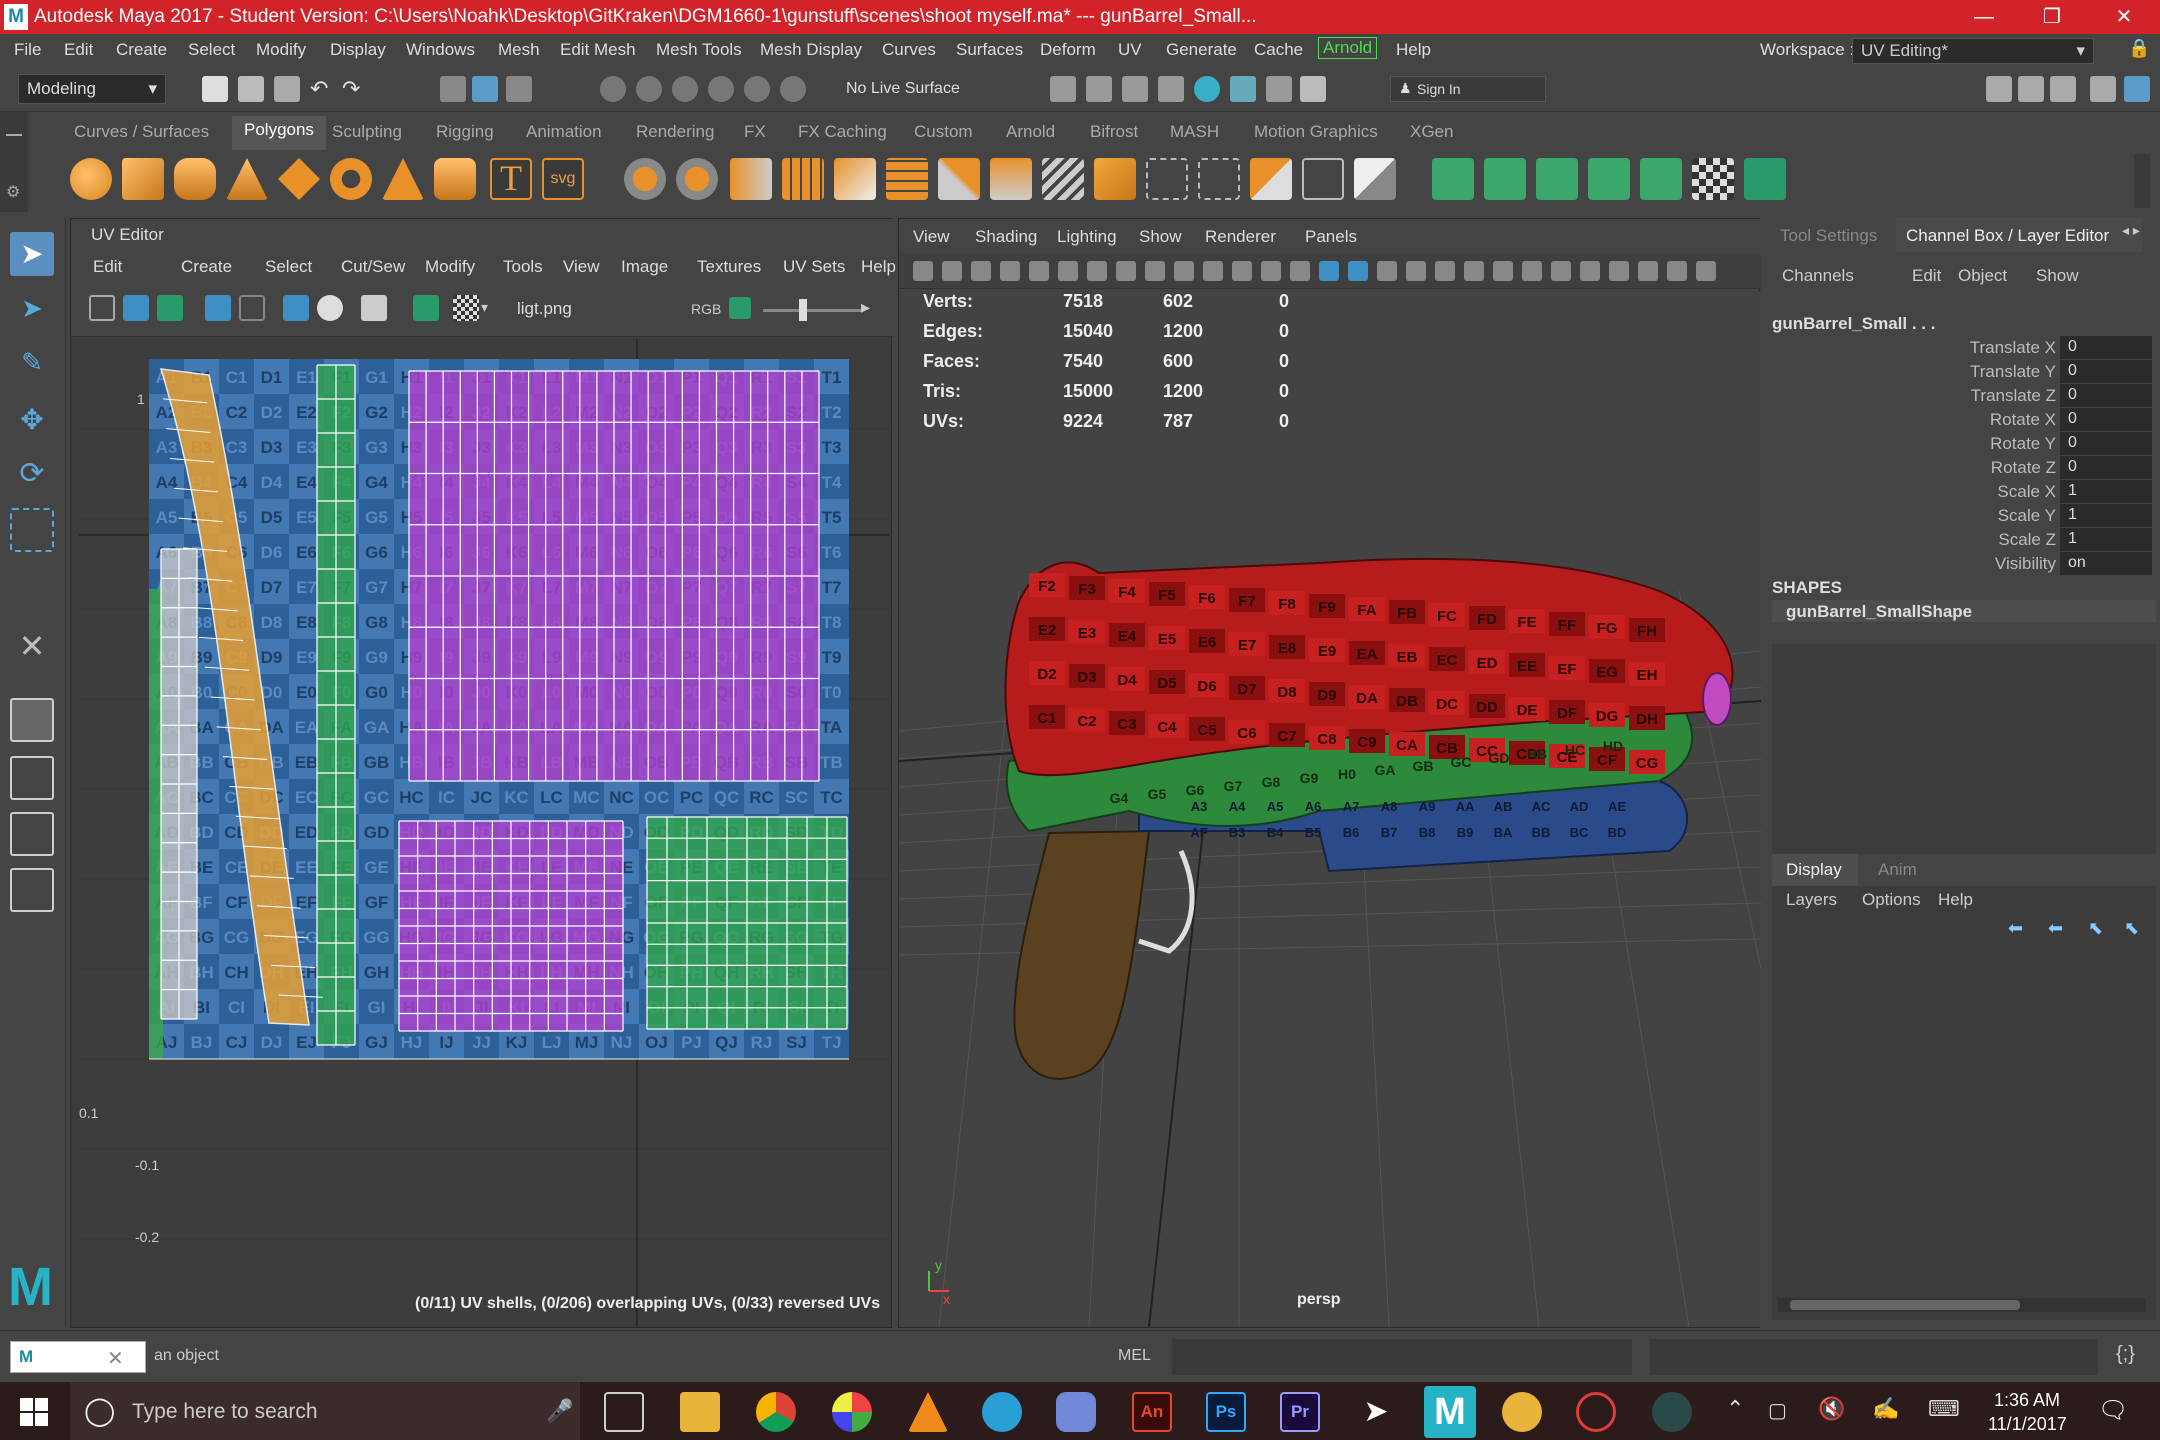 This screenshot has height=1440, width=2160. Describe the element at coordinates (1964, 468) in the screenshot. I see `attr-row-rotate-z: Rotate Z0` at that location.